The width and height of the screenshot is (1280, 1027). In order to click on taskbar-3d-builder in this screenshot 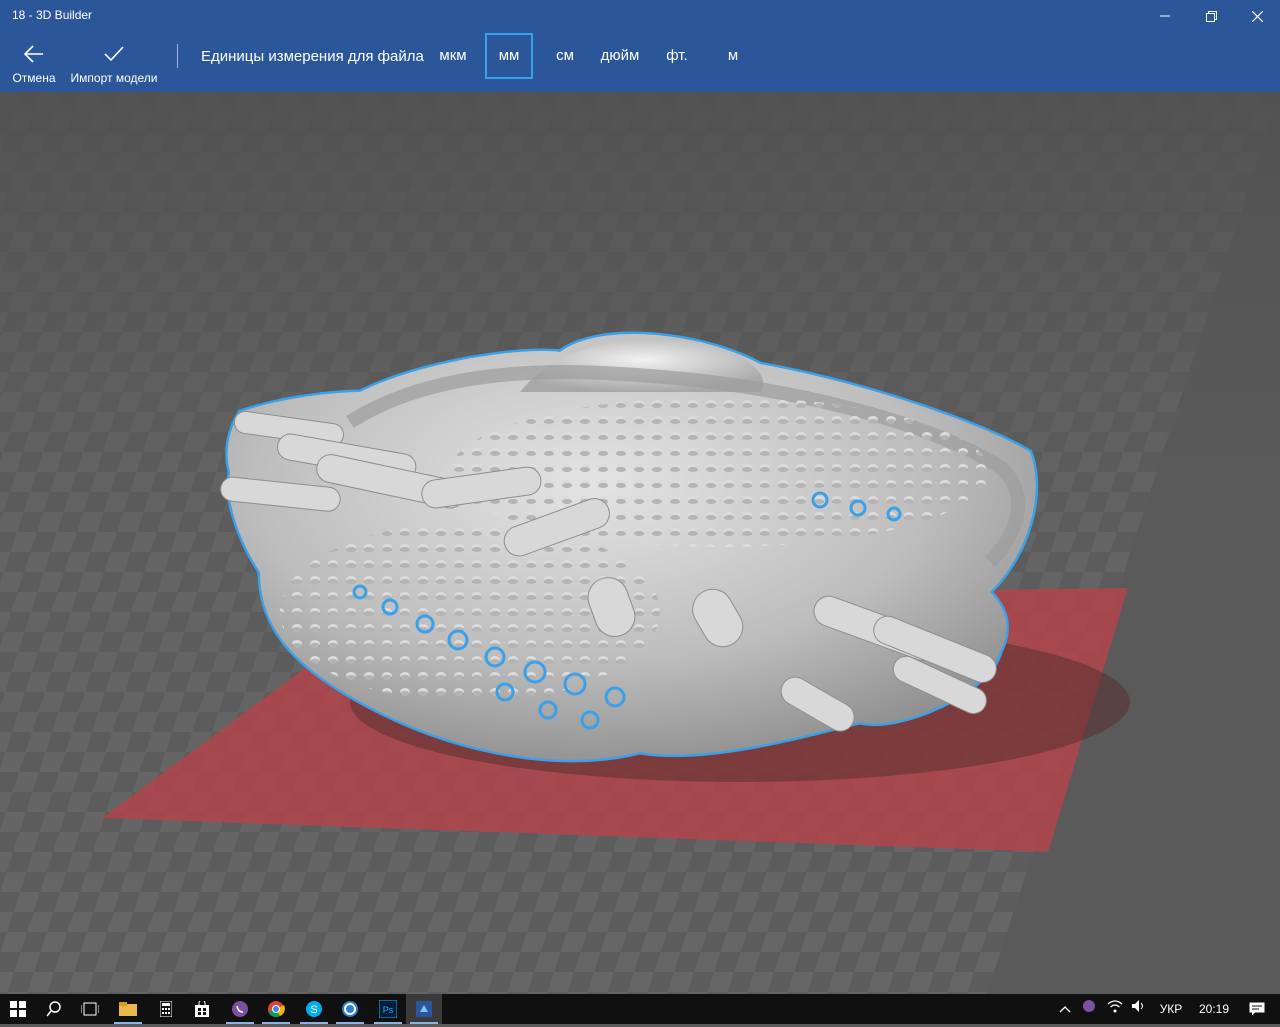, I will do `click(424, 1009)`.